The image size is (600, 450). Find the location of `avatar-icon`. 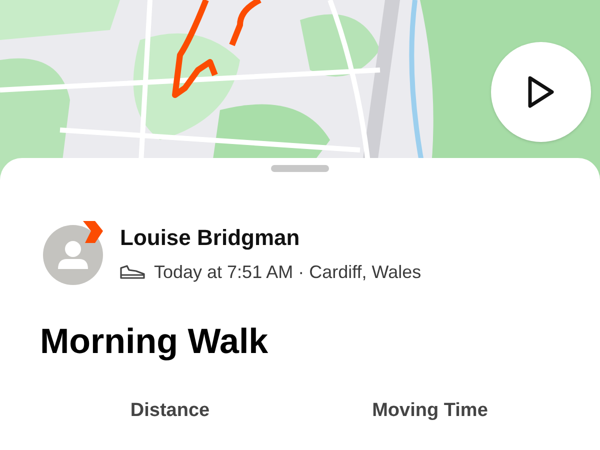

avatar-icon is located at coordinates (73, 254).